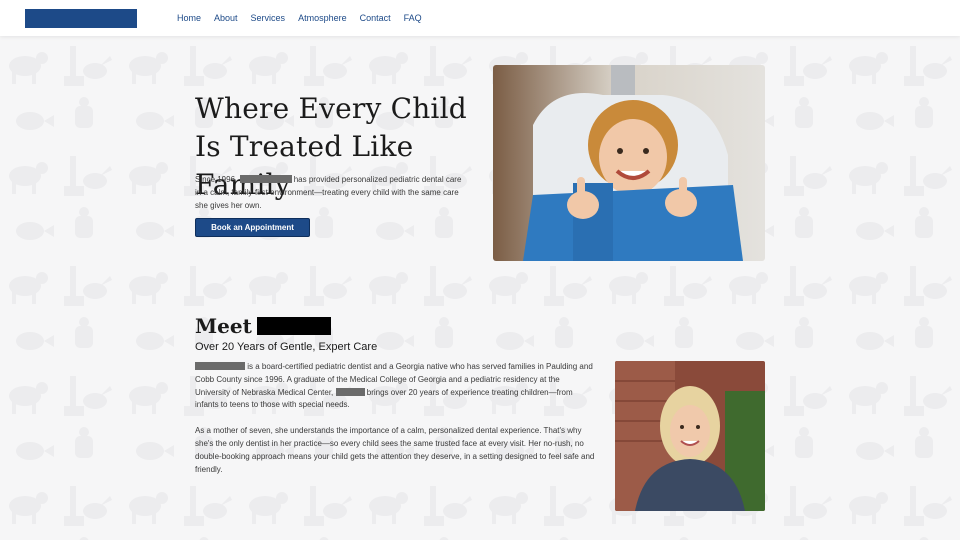  I want to click on hero-text-before: Since 1996,, so click(216, 179).